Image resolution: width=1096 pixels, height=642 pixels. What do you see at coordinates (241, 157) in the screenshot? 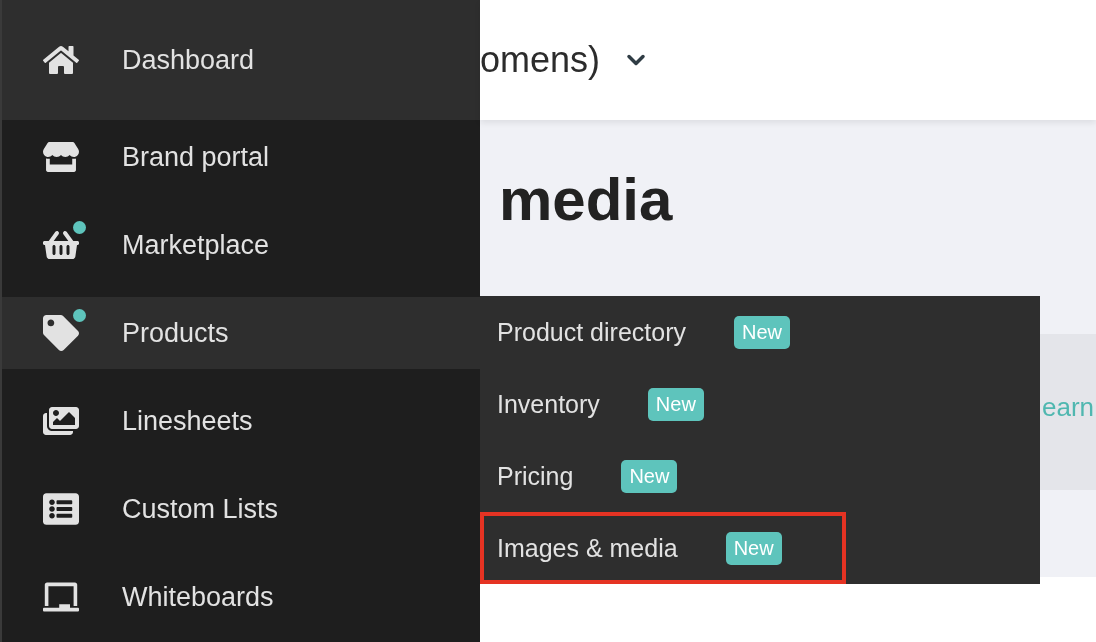
I see `sidebar-item: Brand portal` at bounding box center [241, 157].